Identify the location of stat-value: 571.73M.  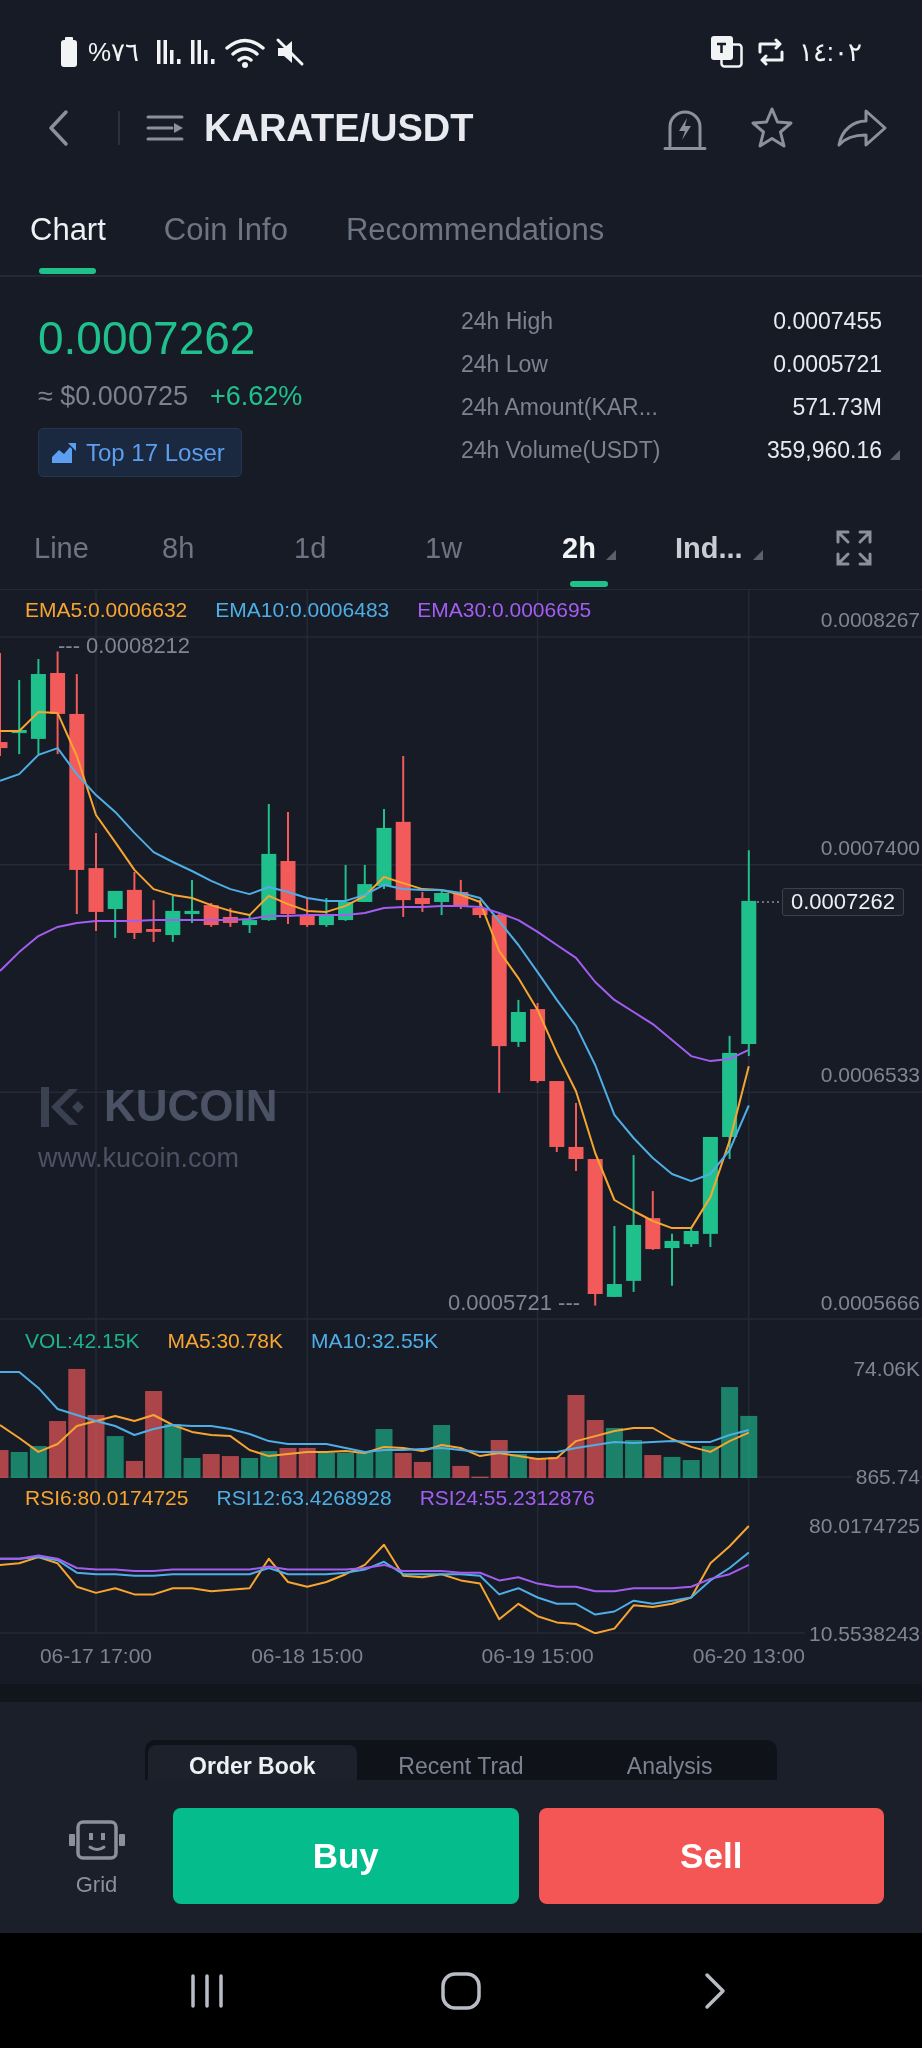
(837, 407).